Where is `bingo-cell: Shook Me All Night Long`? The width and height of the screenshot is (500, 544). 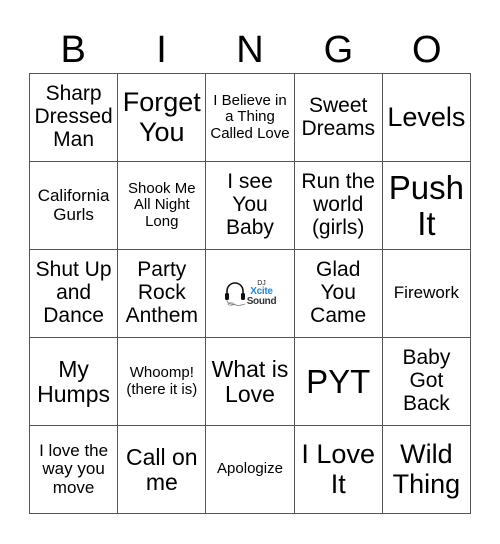 bingo-cell: Shook Me All Night Long is located at coordinates (162, 206).